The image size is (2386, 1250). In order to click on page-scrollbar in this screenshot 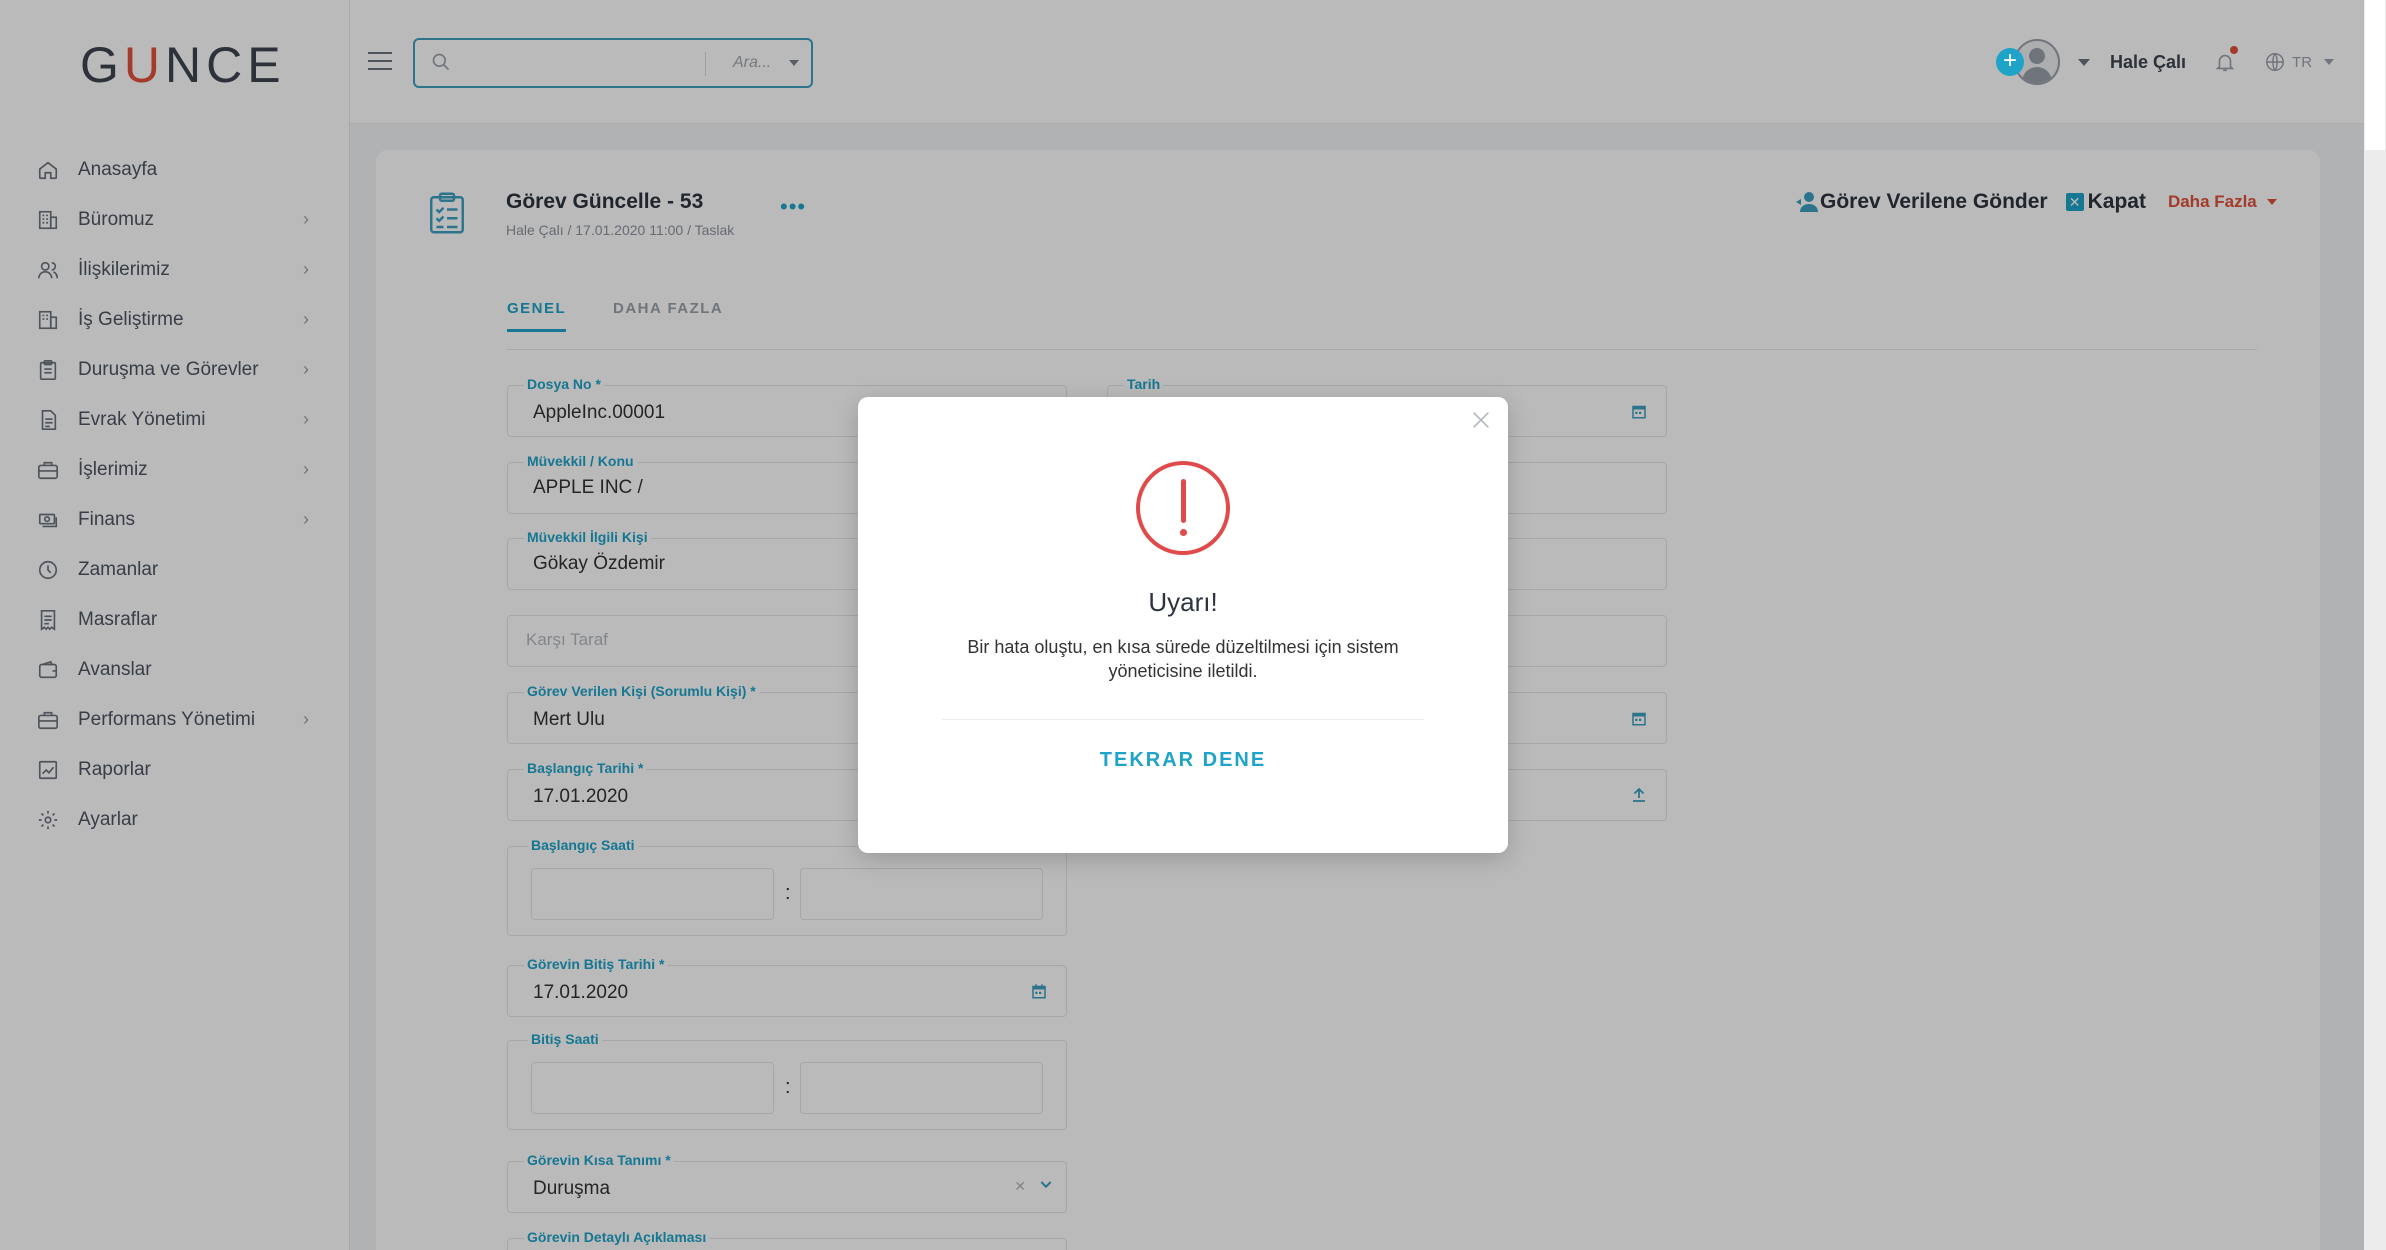, I will do `click(2375, 625)`.